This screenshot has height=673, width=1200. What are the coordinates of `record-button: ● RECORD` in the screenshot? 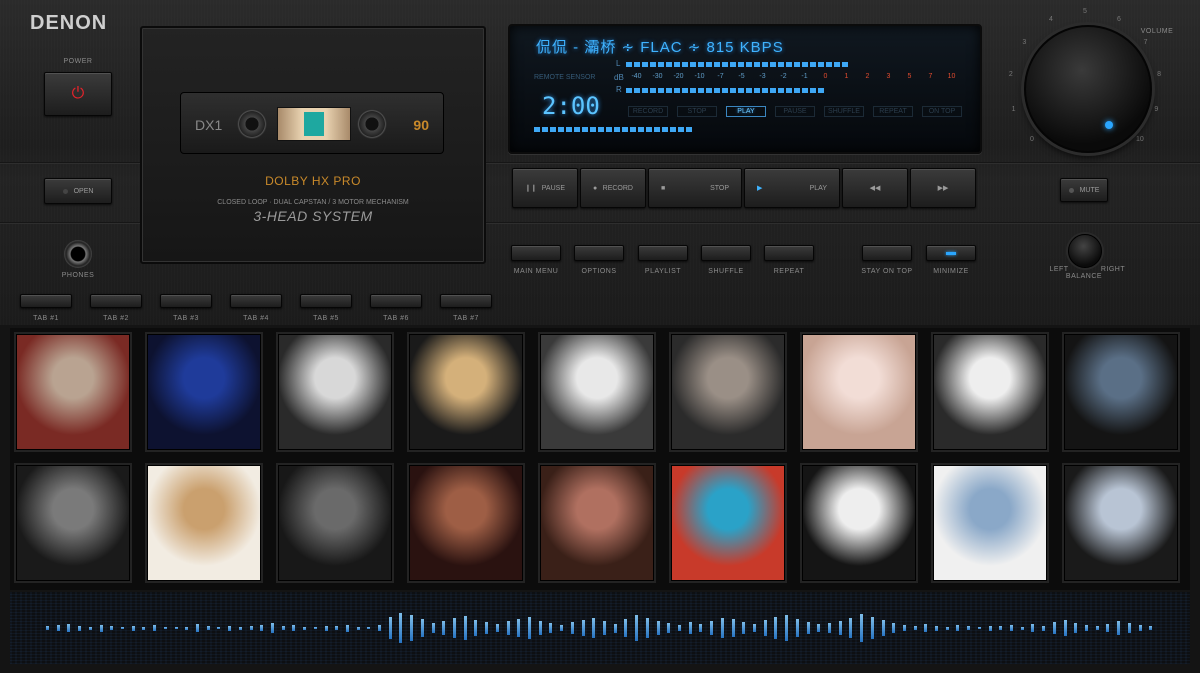 It's located at (613, 188).